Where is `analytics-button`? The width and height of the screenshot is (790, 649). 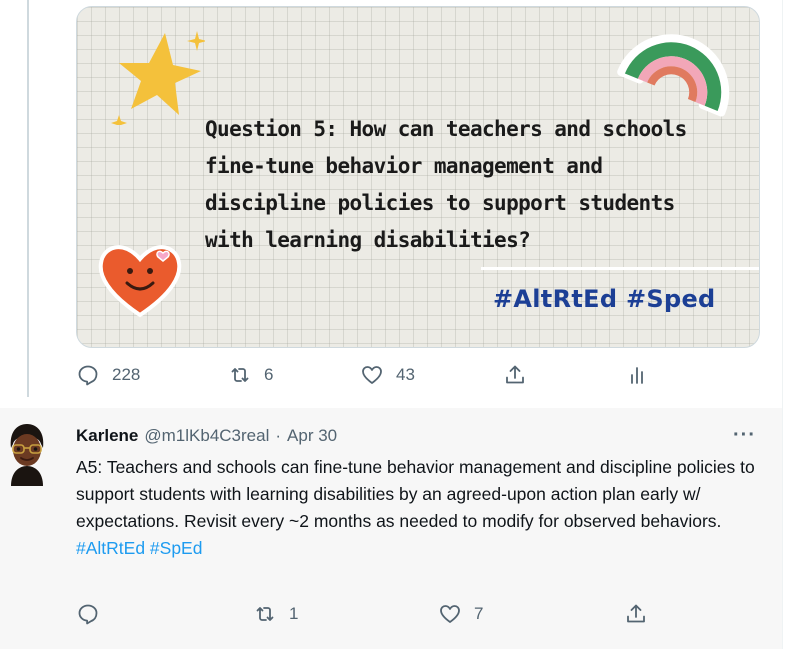
analytics-button is located at coordinates (637, 375).